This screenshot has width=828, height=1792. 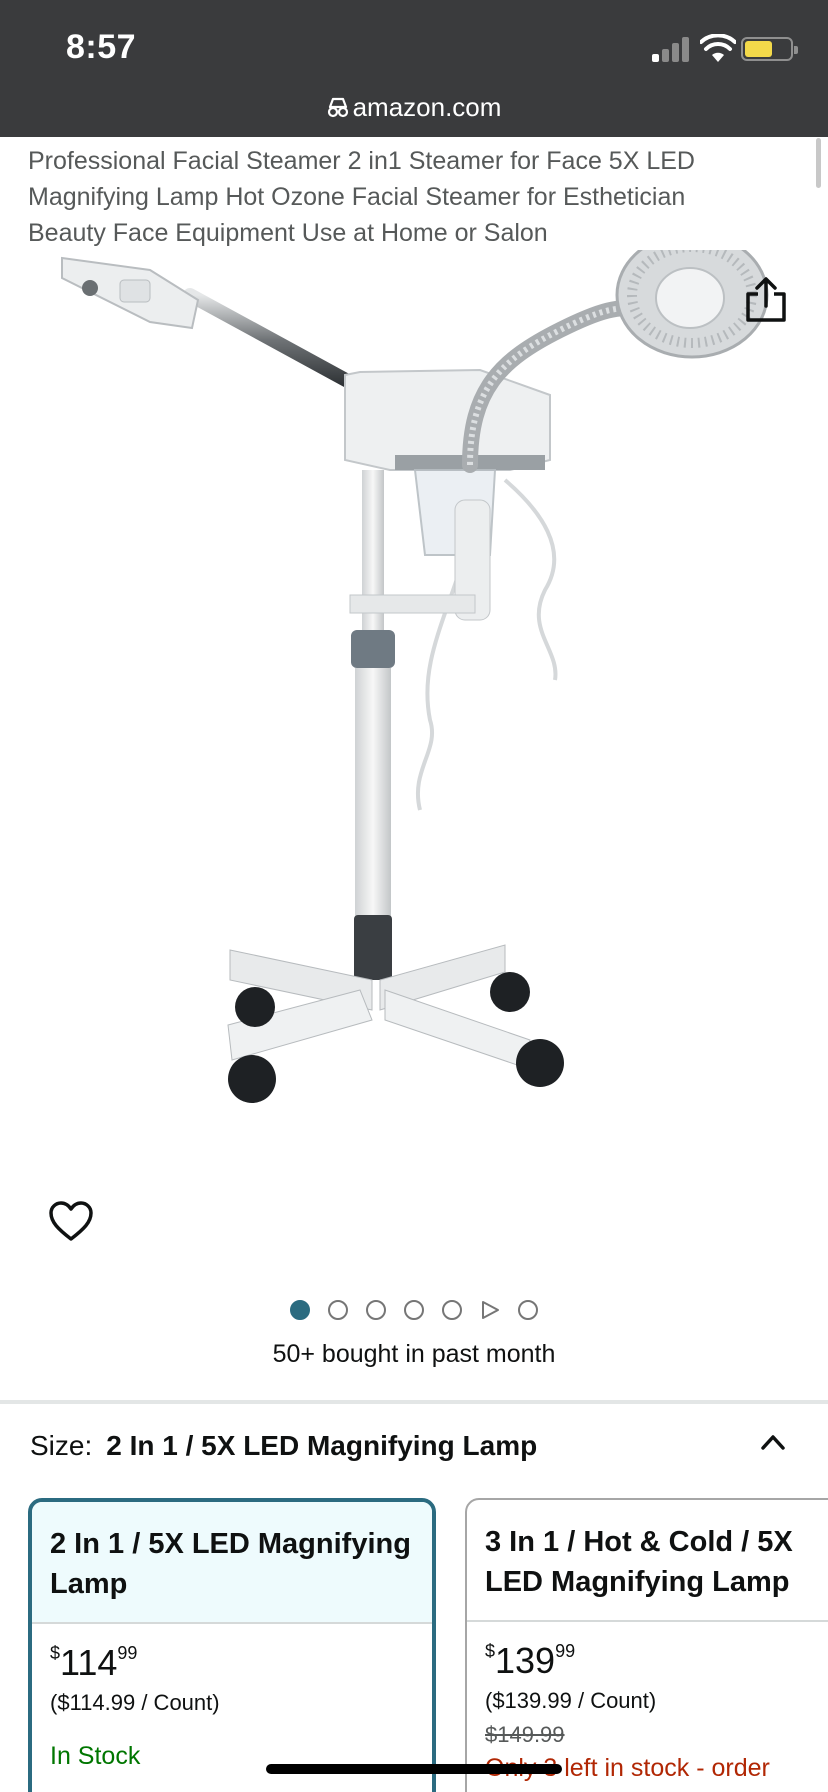 What do you see at coordinates (414, 1769) in the screenshot?
I see `home-indicator` at bounding box center [414, 1769].